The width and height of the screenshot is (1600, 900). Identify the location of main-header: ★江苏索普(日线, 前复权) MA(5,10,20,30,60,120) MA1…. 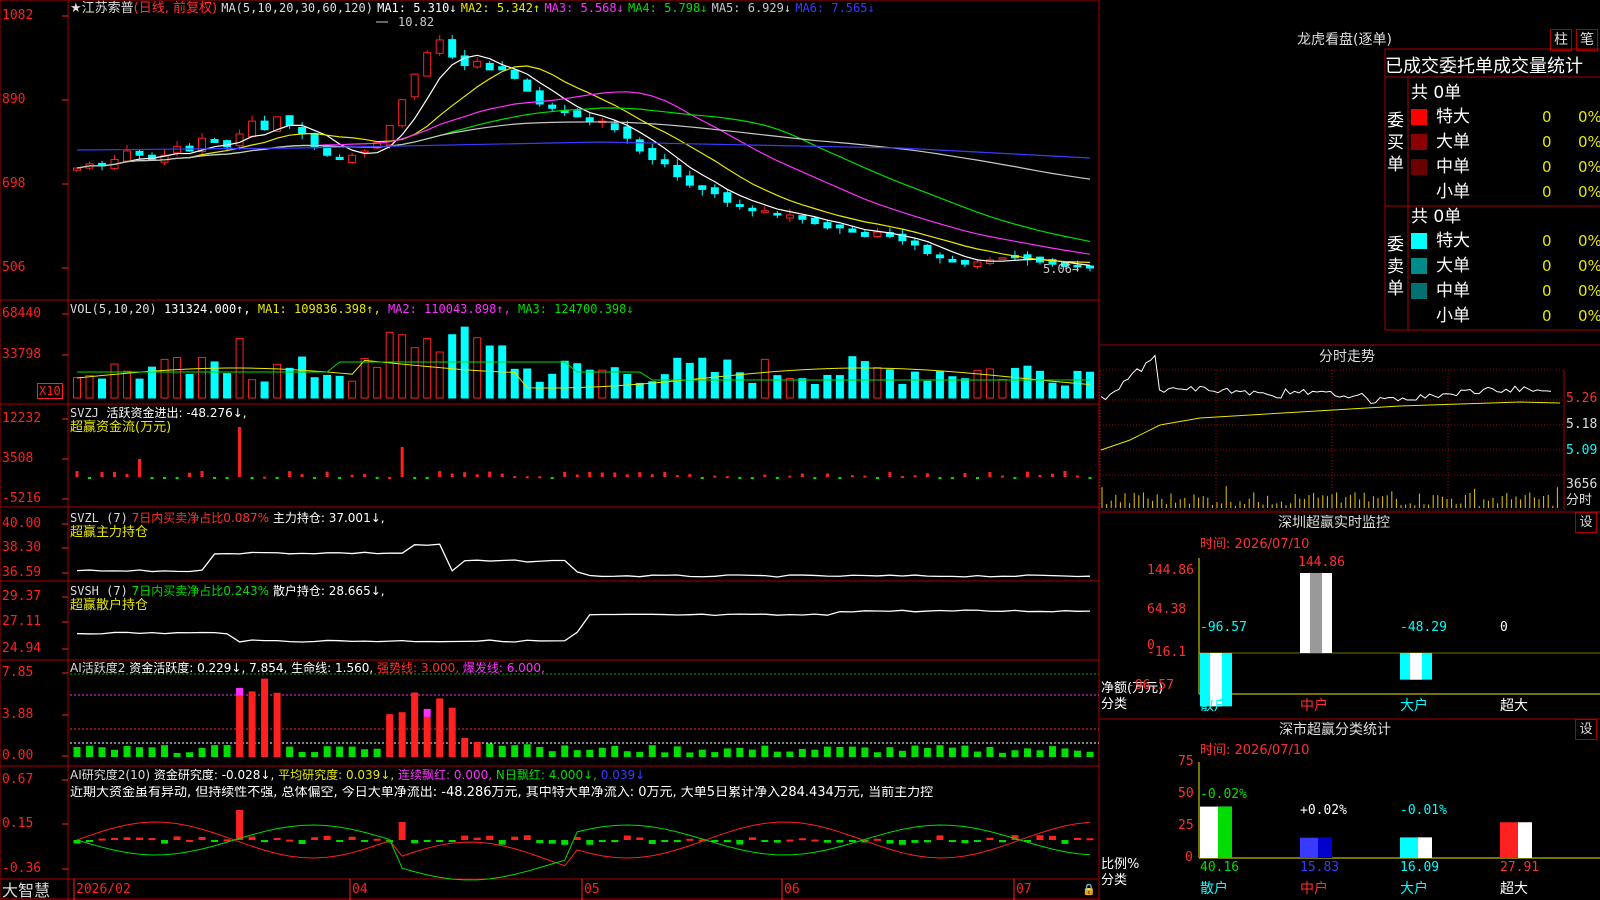
(472, 8).